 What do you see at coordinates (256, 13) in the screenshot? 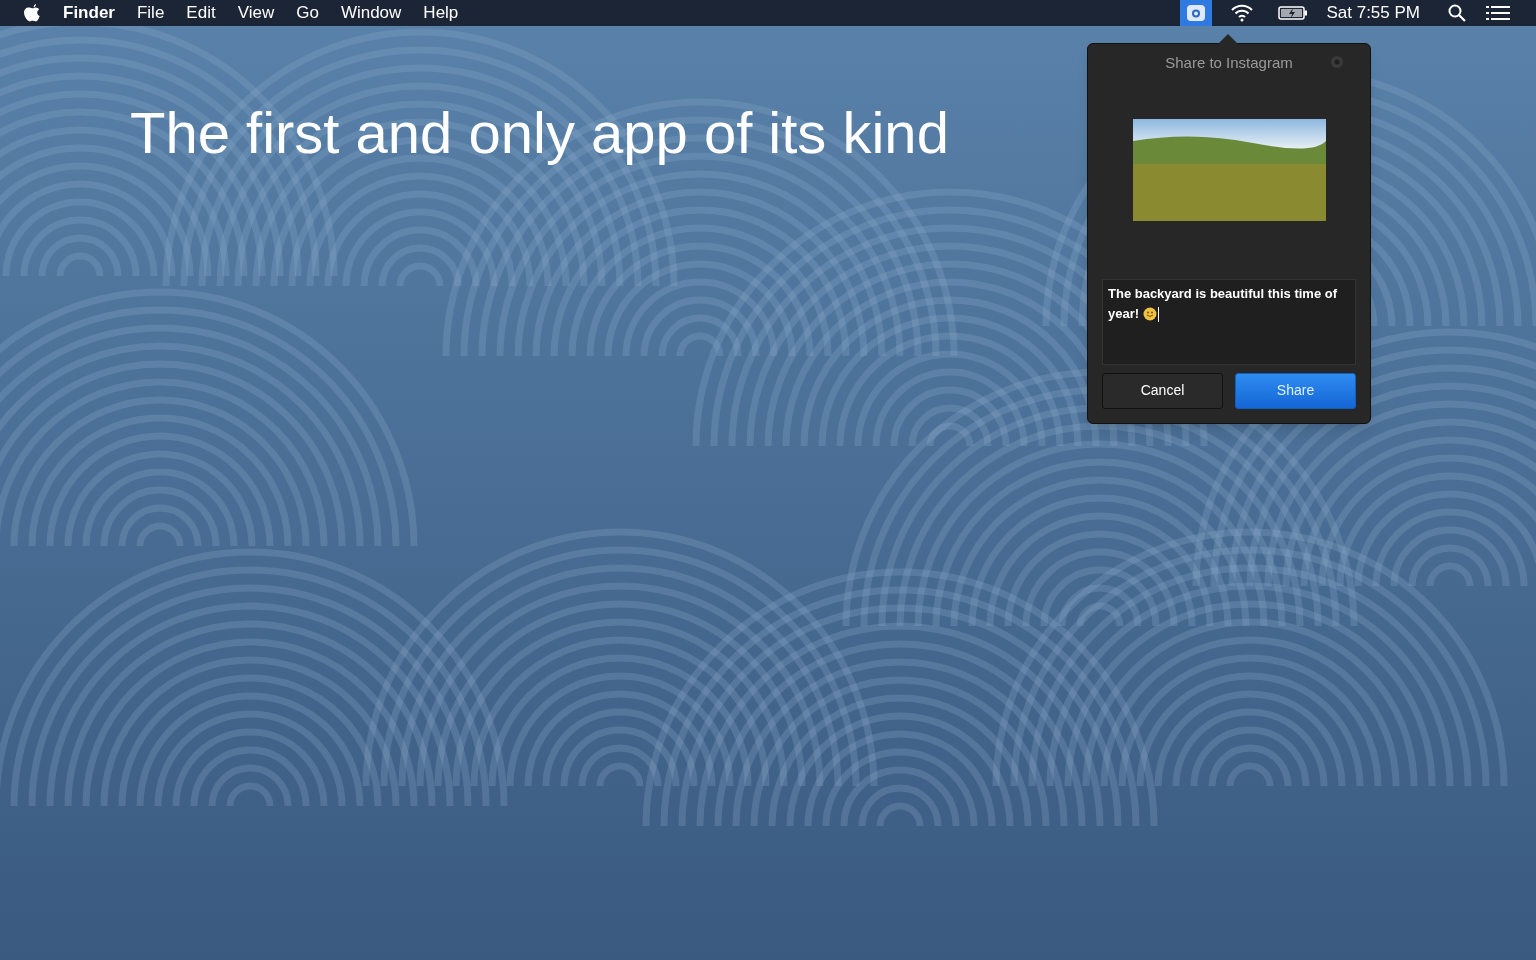
I see `menu-item: View` at bounding box center [256, 13].